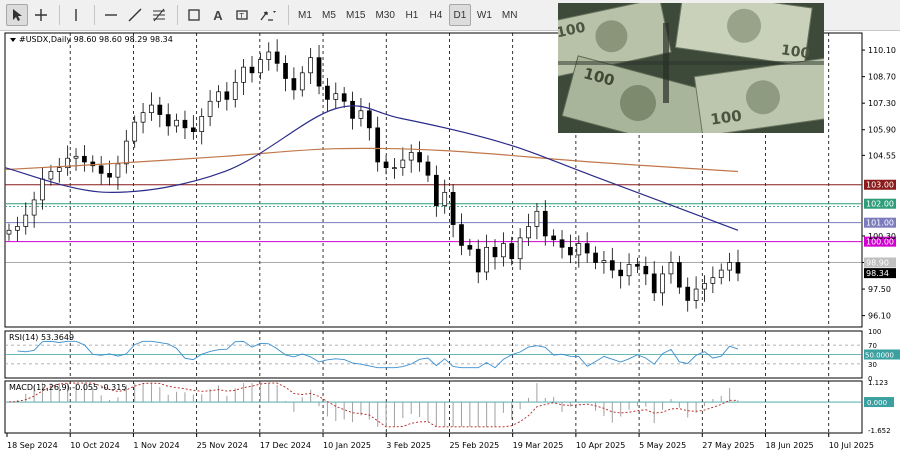 This screenshot has height=459, width=900. What do you see at coordinates (305, 15) in the screenshot?
I see `period-button-m1: M1` at bounding box center [305, 15].